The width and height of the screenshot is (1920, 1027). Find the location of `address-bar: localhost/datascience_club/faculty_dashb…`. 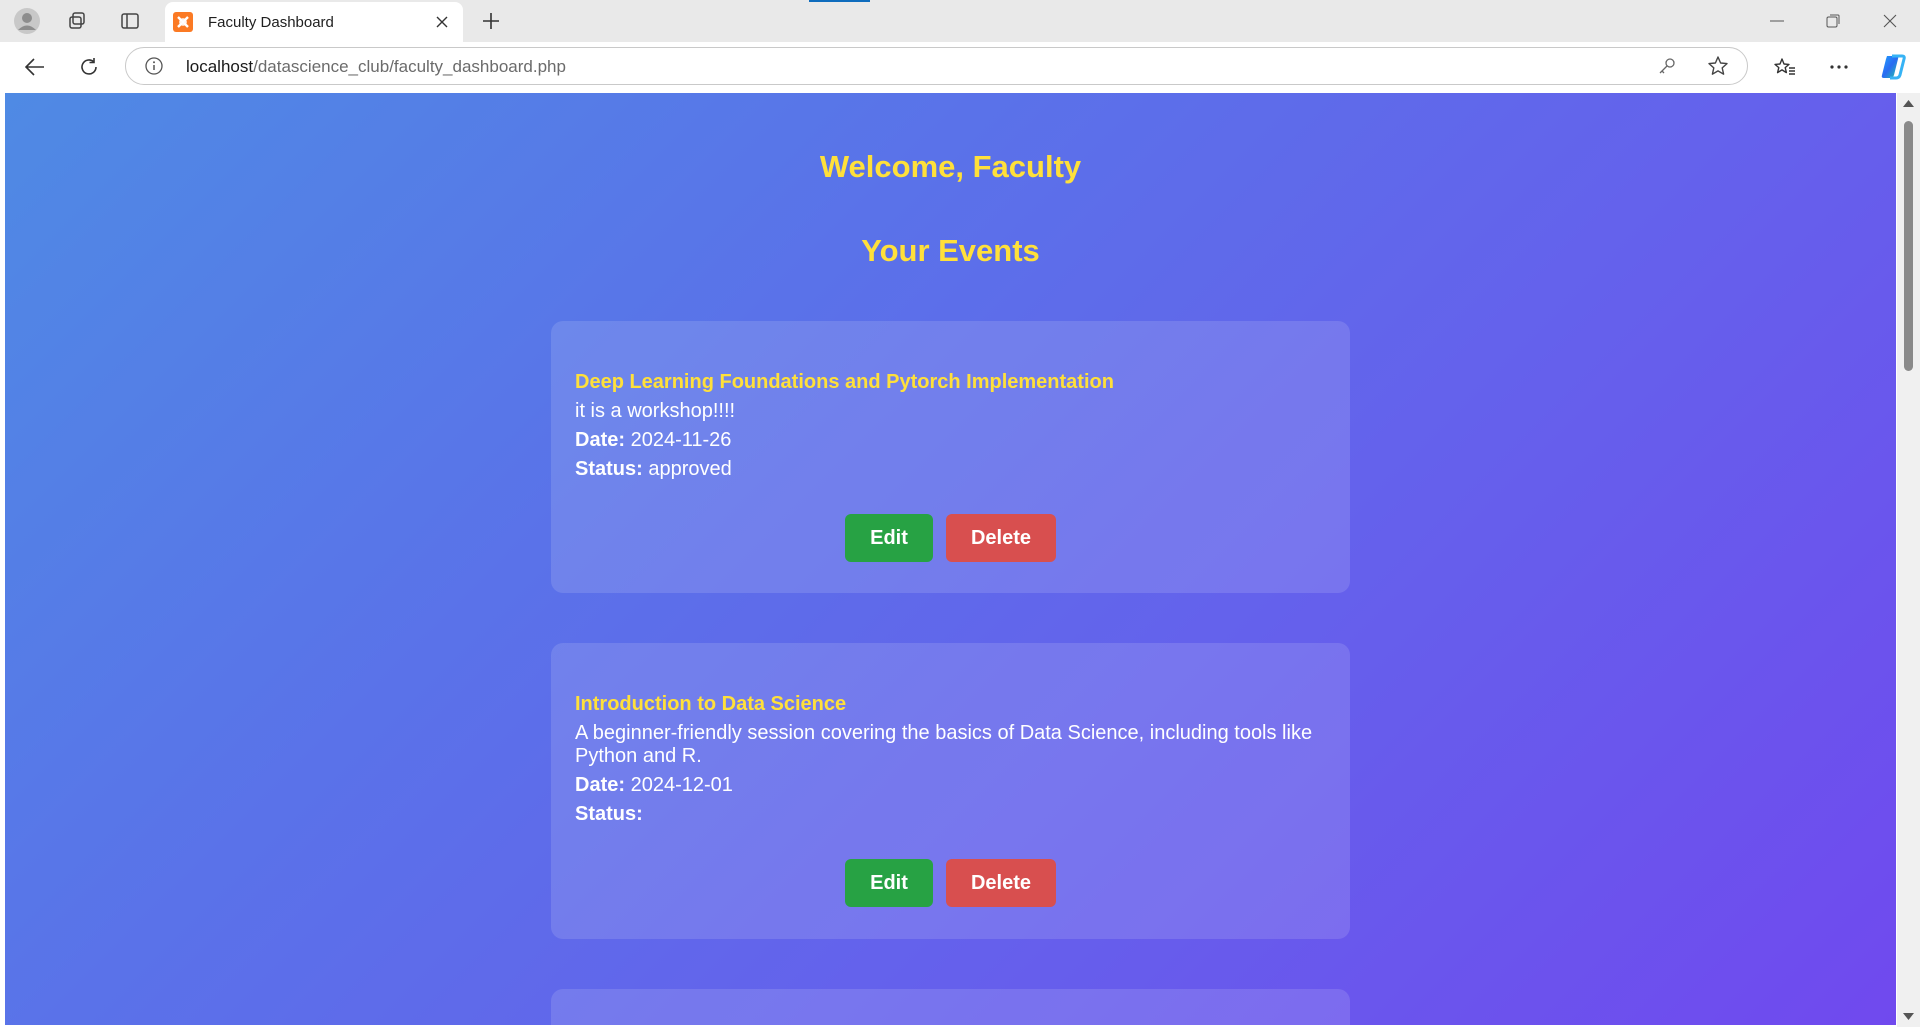

address-bar: localhost/datascience_club/faculty_dashb… is located at coordinates (936, 66).